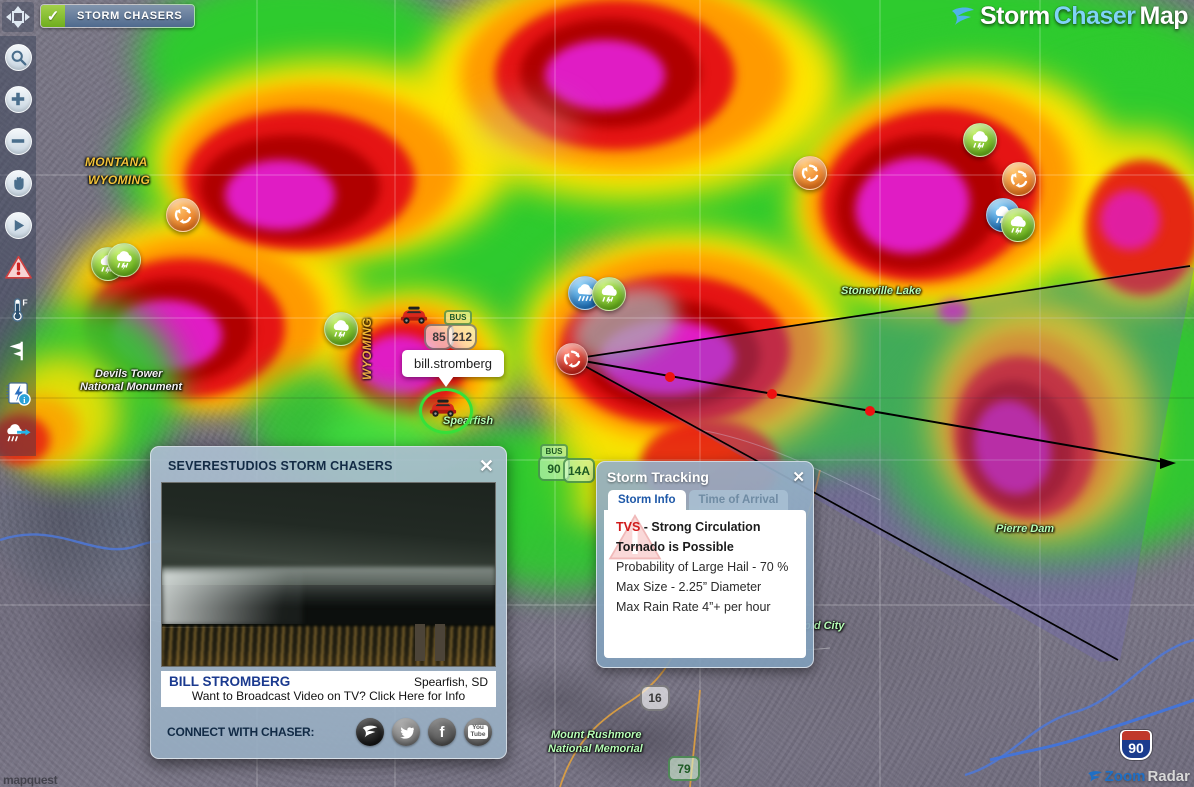  What do you see at coordinates (424, 732) in the screenshot?
I see `social-links: f You Tube` at bounding box center [424, 732].